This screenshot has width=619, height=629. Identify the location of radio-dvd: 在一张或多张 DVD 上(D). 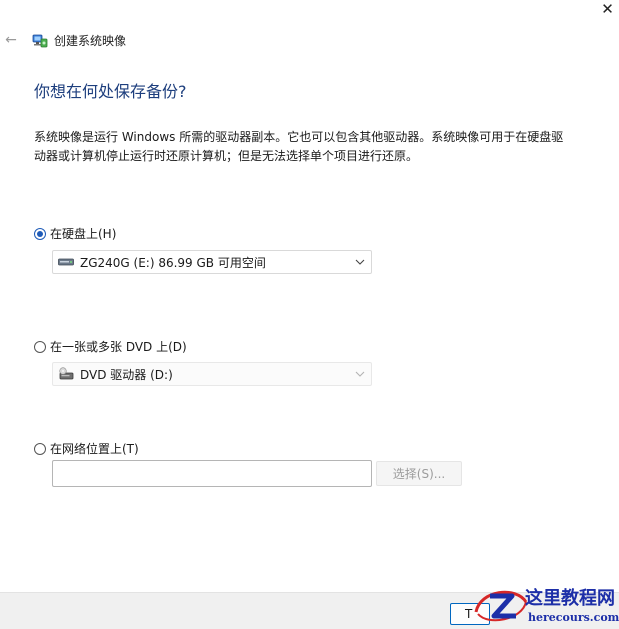
(110, 347).